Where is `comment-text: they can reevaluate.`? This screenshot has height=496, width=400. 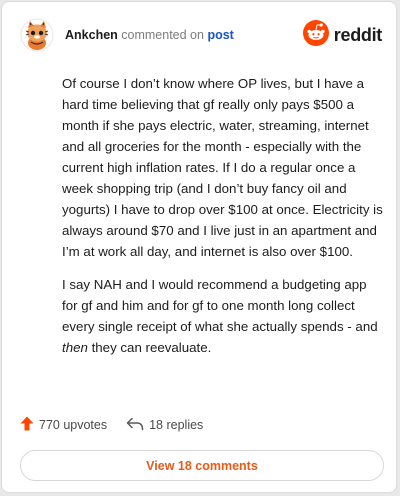 comment-text: they can reevaluate. is located at coordinates (149, 347).